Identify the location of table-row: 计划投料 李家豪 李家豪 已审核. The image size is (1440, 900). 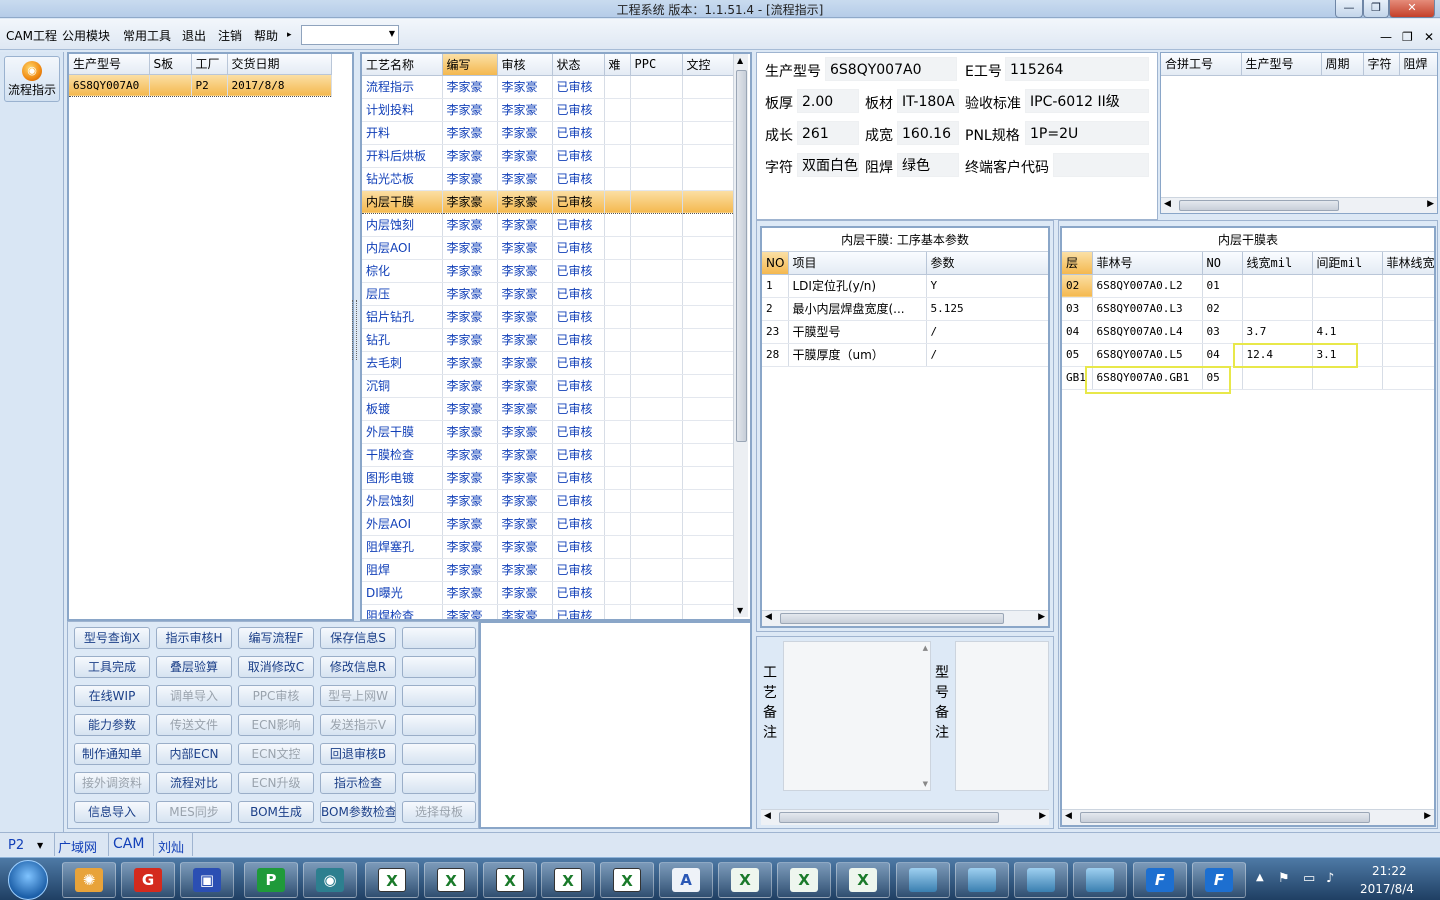
(548, 110).